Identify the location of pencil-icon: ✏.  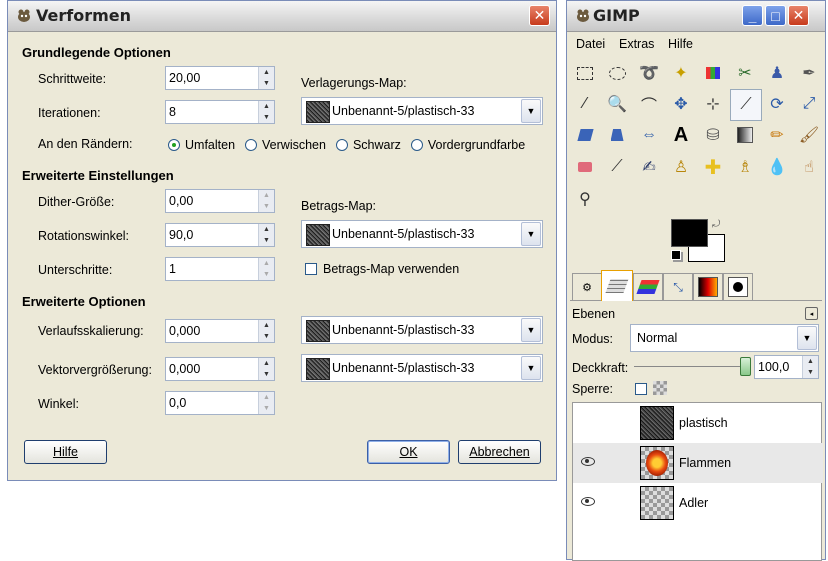
(777, 135).